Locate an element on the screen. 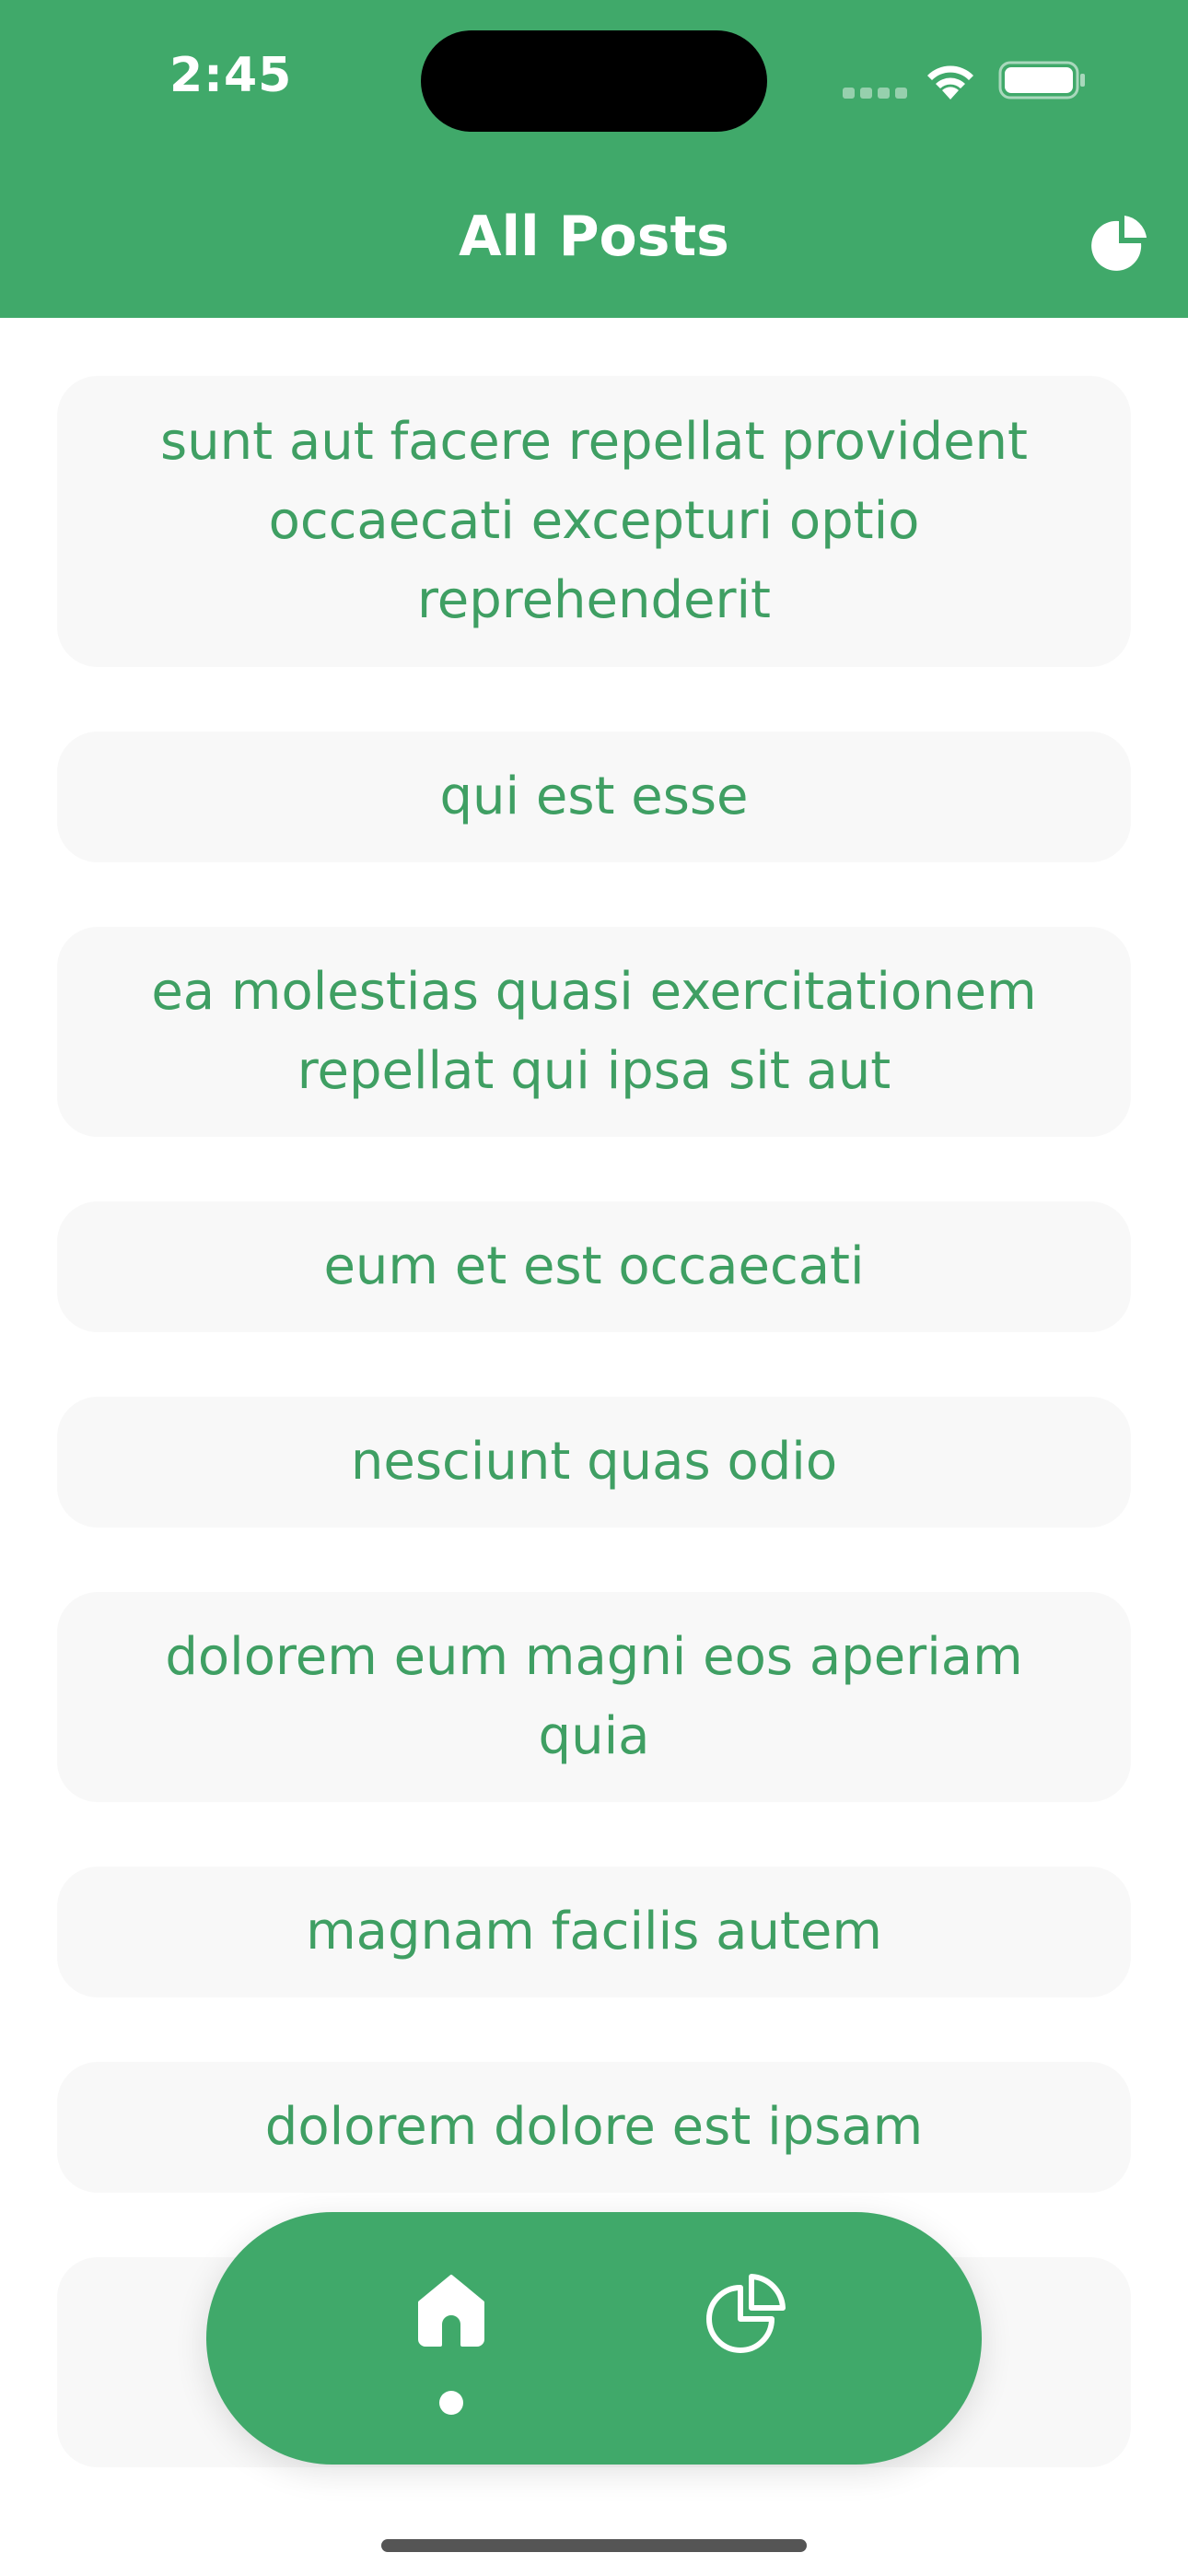 Image resolution: width=1188 pixels, height=2576 pixels. post-title: eum et est occaecati is located at coordinates (594, 1266).